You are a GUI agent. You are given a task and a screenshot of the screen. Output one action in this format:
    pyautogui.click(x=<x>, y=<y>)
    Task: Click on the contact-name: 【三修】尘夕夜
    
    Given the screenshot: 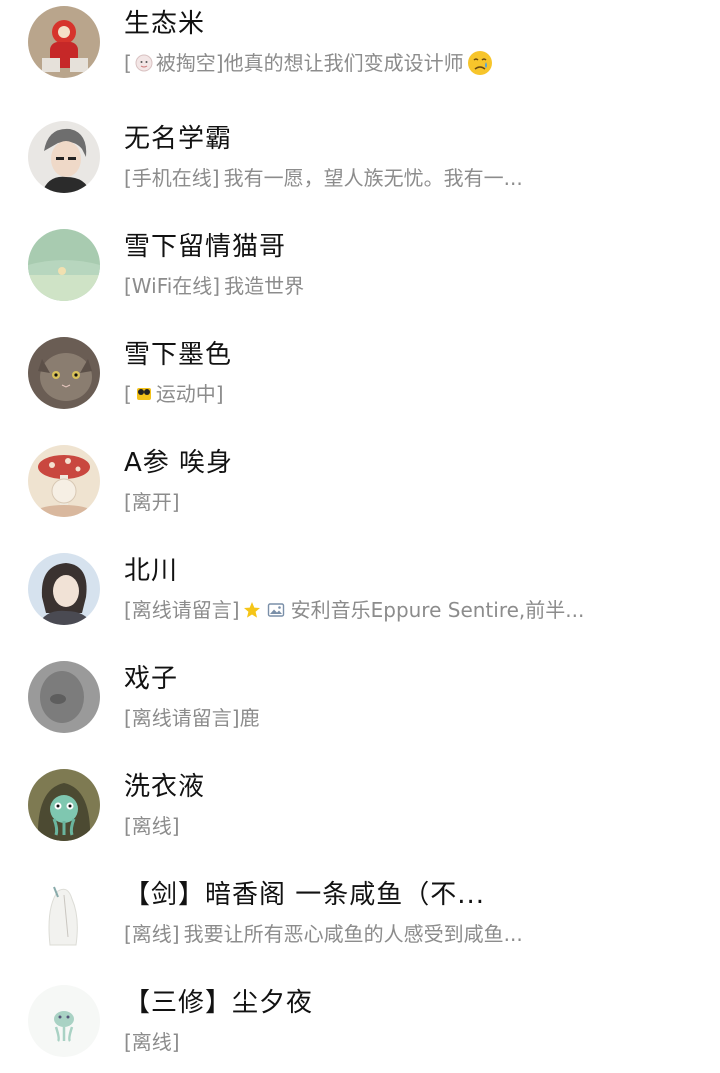 What is the action you would take?
    pyautogui.click(x=219, y=1003)
    